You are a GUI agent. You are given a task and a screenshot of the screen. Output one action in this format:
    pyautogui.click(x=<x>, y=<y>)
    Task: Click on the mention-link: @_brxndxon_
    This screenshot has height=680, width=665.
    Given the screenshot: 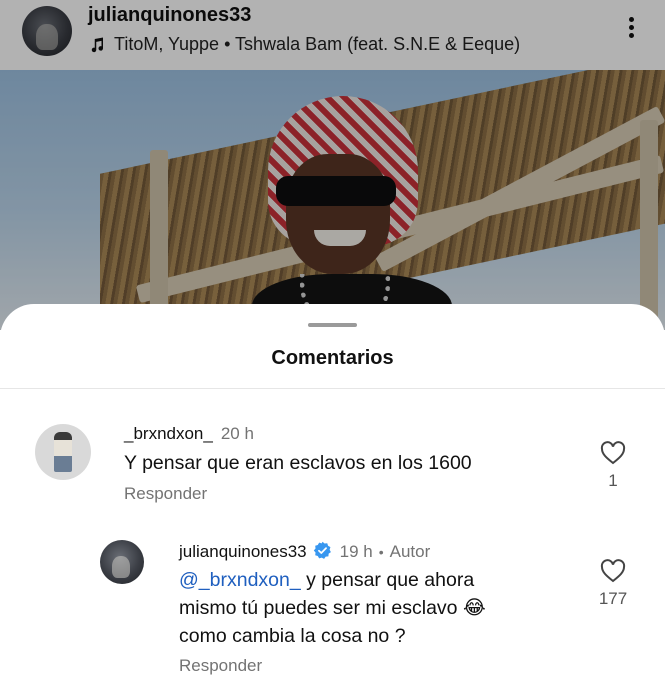 What is the action you would take?
    pyautogui.click(x=240, y=580)
    